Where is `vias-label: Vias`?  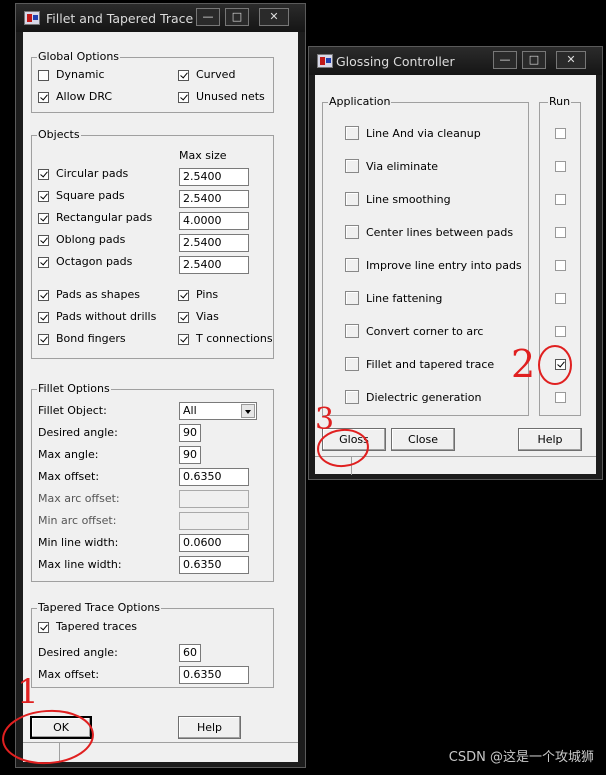
vias-label: Vias is located at coordinates (207, 316).